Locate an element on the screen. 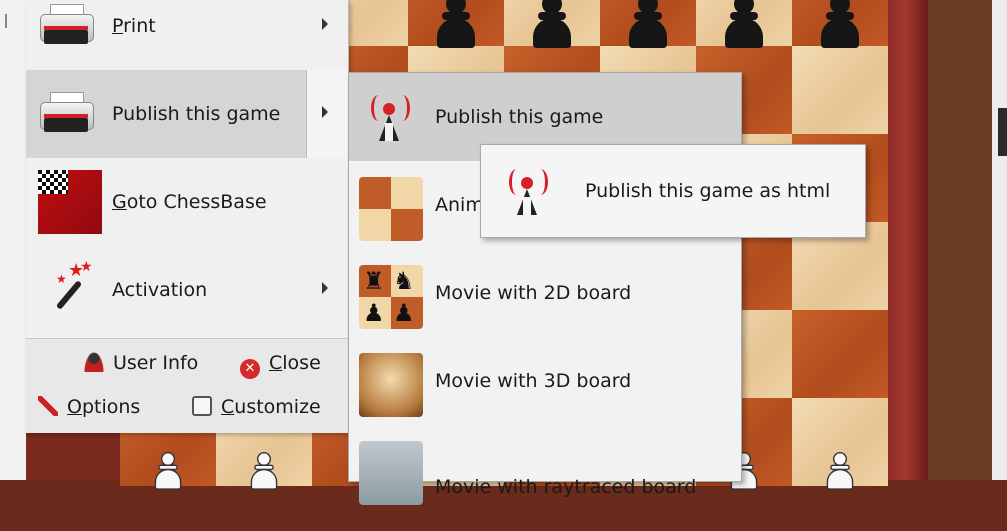 The image size is (1007, 531). menu-item-label: Publish this game is located at coordinates (196, 114).